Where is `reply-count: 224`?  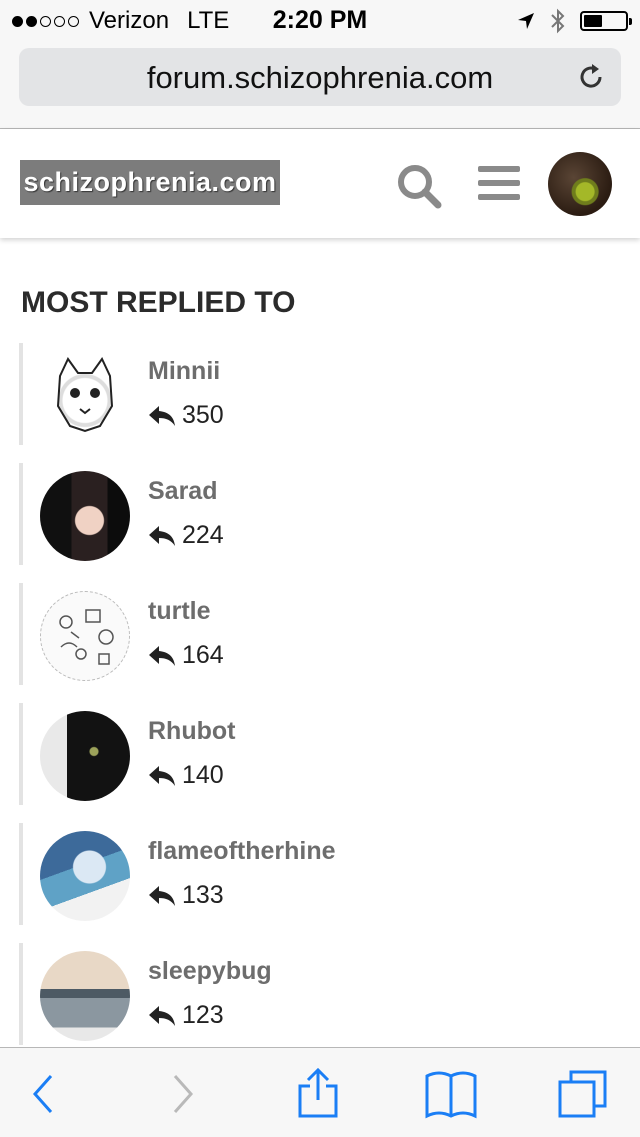 reply-count: 224 is located at coordinates (186, 535).